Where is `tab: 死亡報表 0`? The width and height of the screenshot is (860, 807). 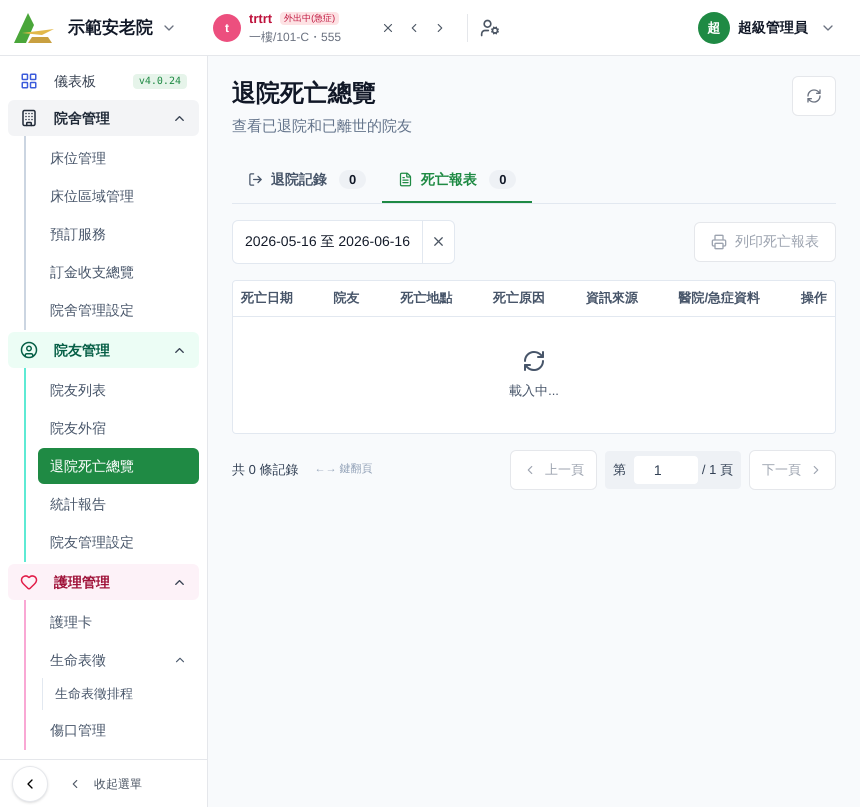
tab: 死亡報表 0 is located at coordinates (457, 180).